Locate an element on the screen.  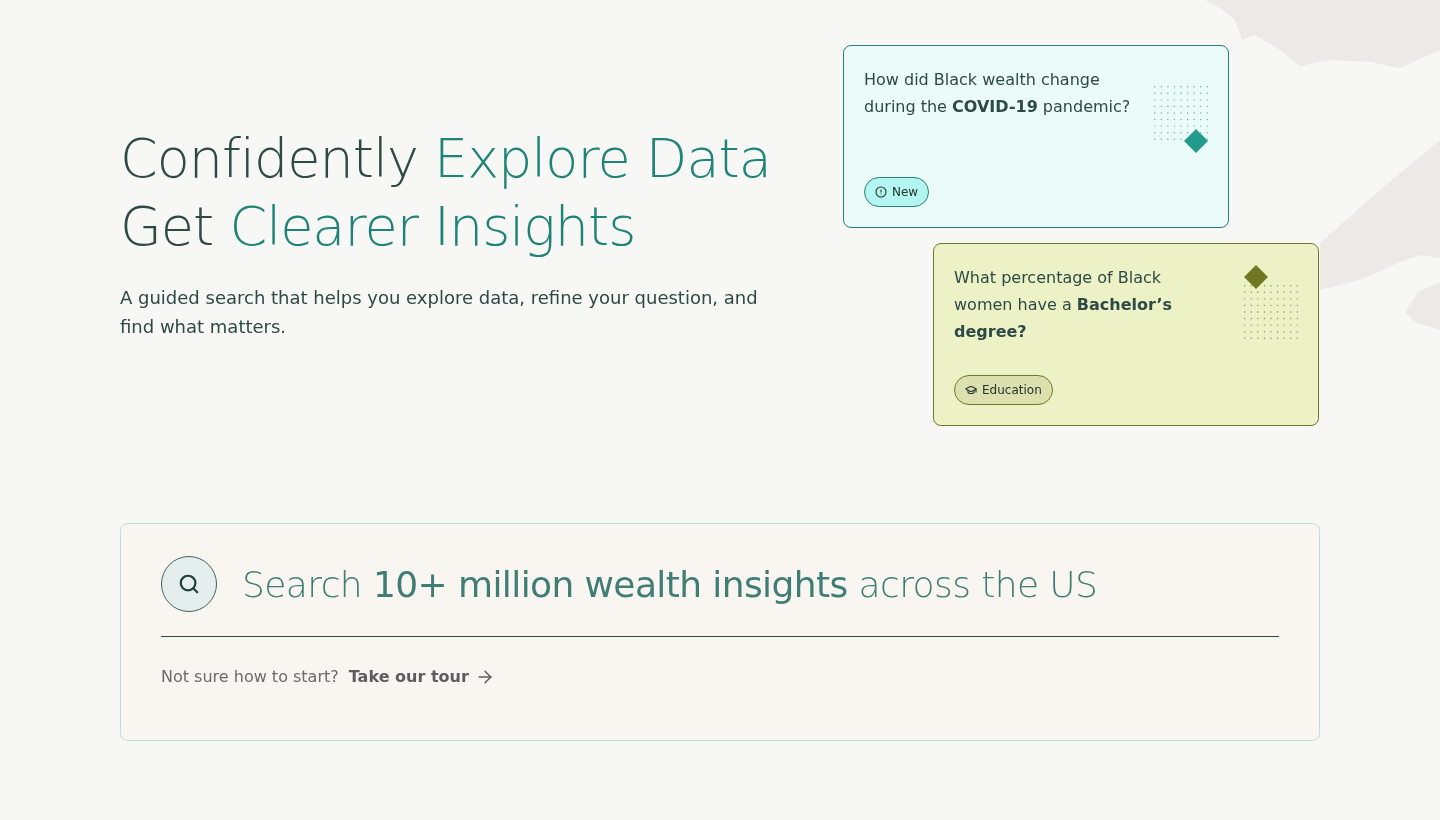
search-icon is located at coordinates (189, 584).